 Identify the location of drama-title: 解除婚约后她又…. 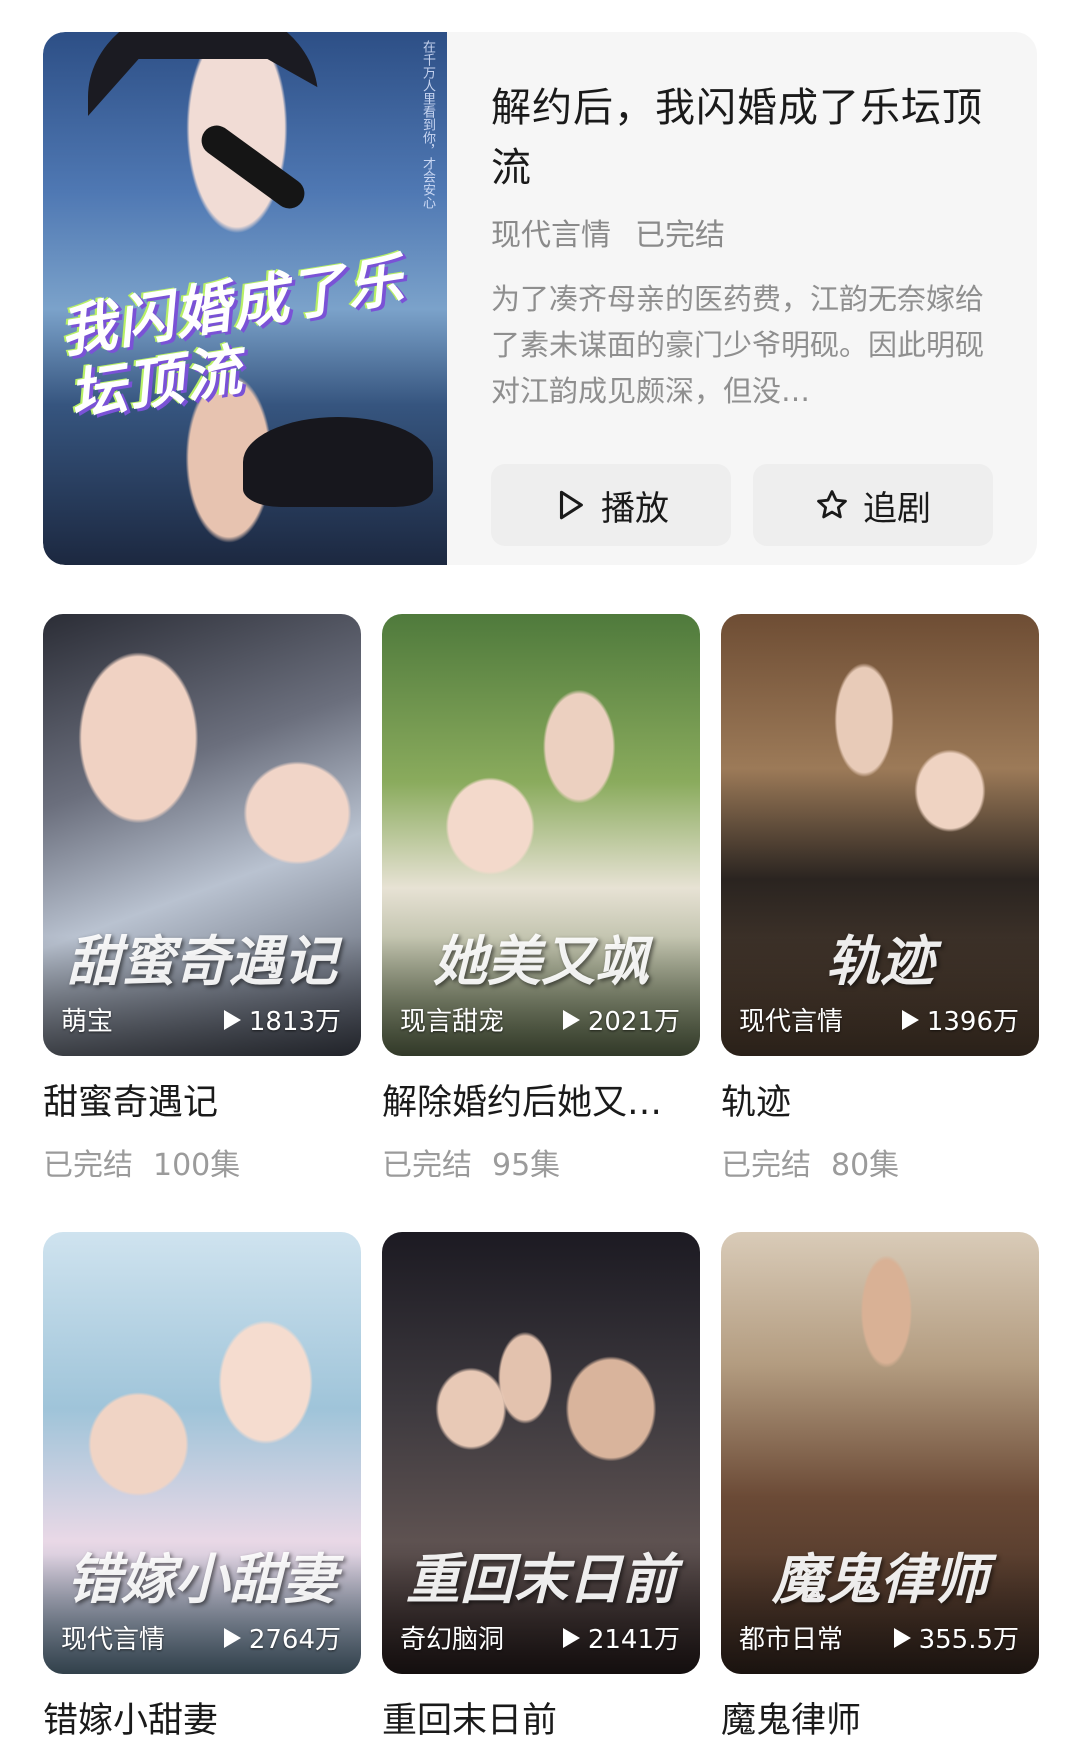
(541, 1103).